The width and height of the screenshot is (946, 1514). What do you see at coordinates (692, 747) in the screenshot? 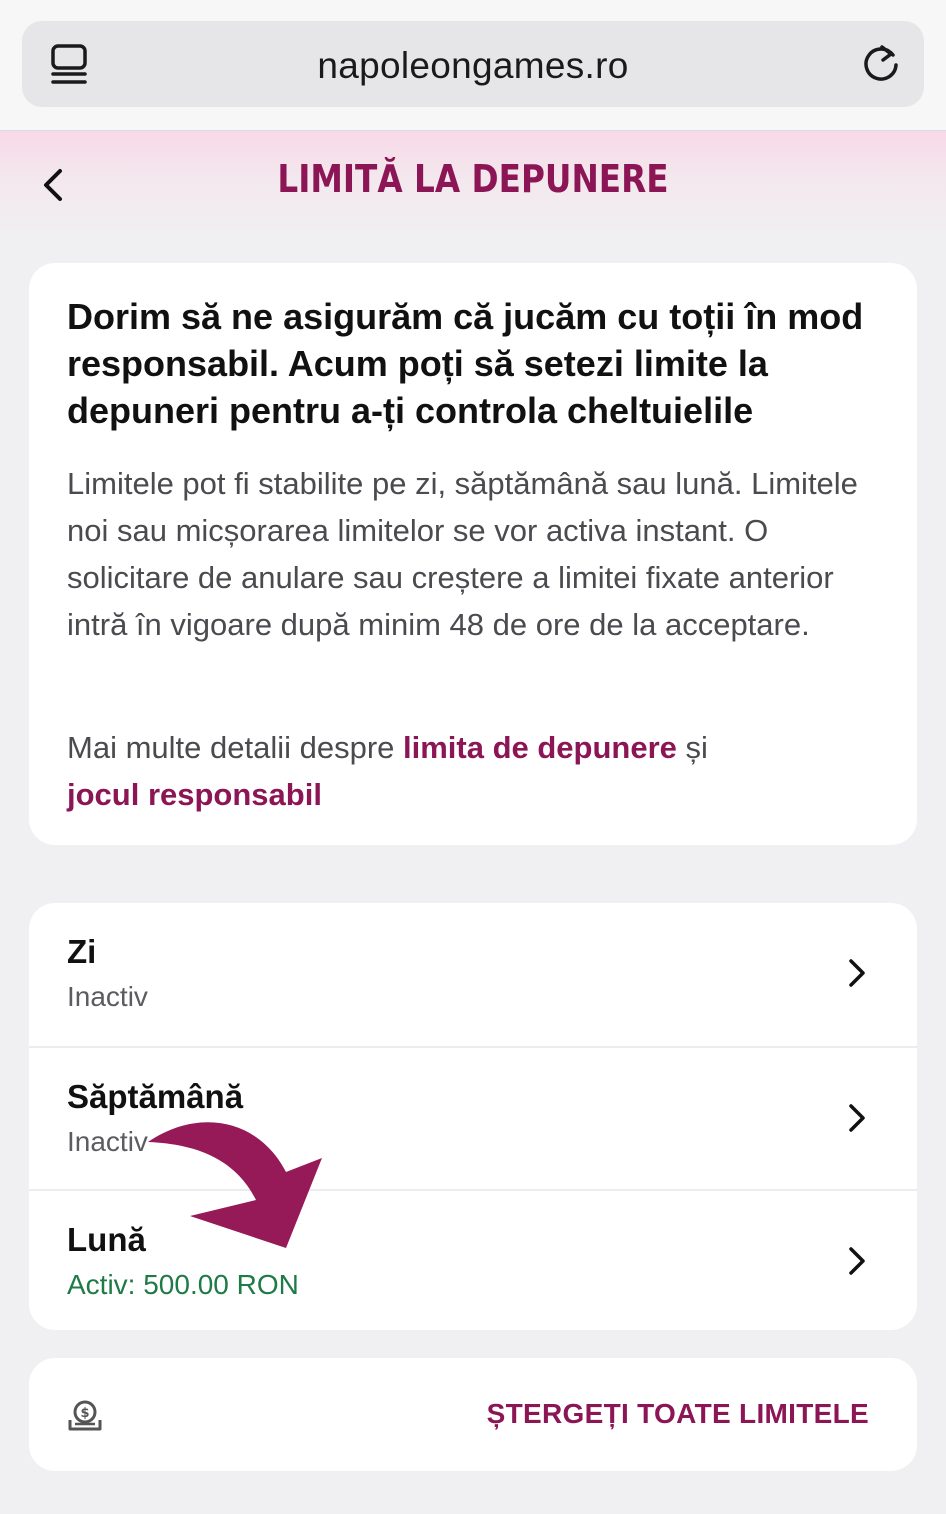
I see `info-links-middle: și` at bounding box center [692, 747].